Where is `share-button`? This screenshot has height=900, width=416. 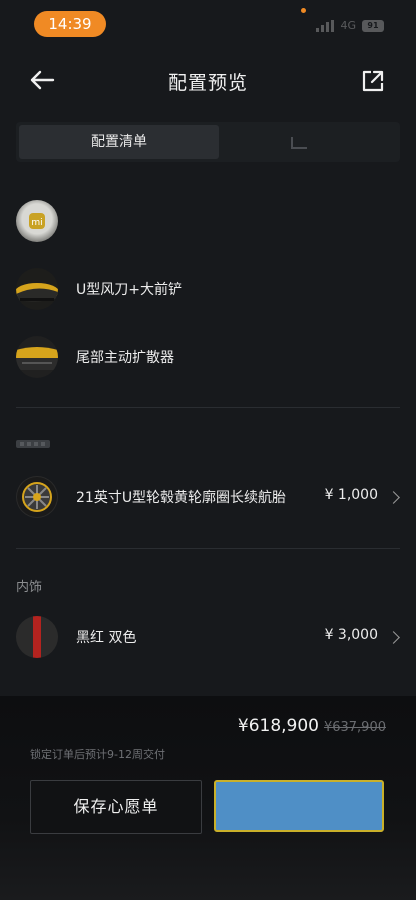 share-button is located at coordinates (373, 81).